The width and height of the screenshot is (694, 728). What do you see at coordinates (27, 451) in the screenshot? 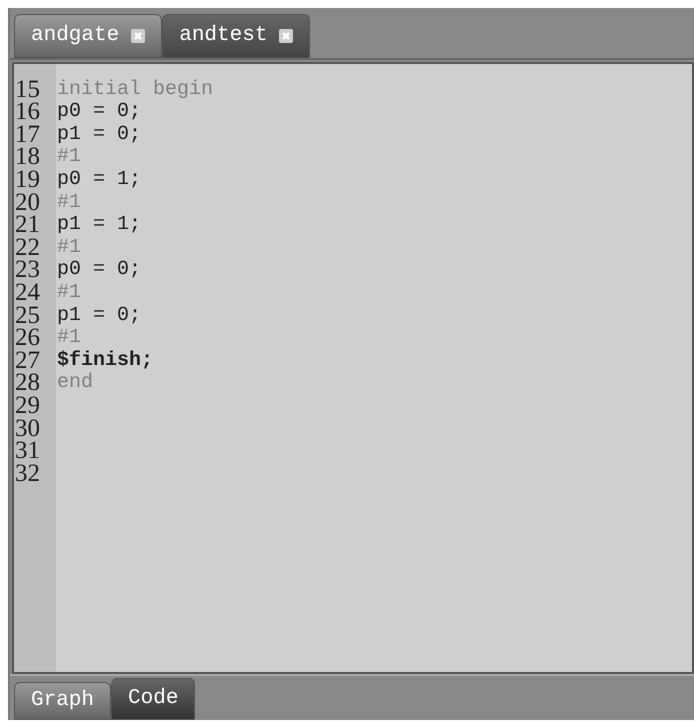
I see `line-number: 31` at bounding box center [27, 451].